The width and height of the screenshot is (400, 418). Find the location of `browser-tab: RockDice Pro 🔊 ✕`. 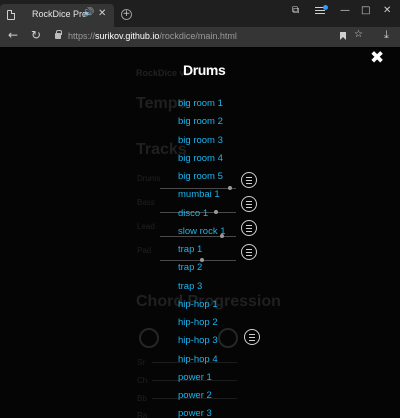

browser-tab: RockDice Pro 🔊 ✕ is located at coordinates (57, 15).